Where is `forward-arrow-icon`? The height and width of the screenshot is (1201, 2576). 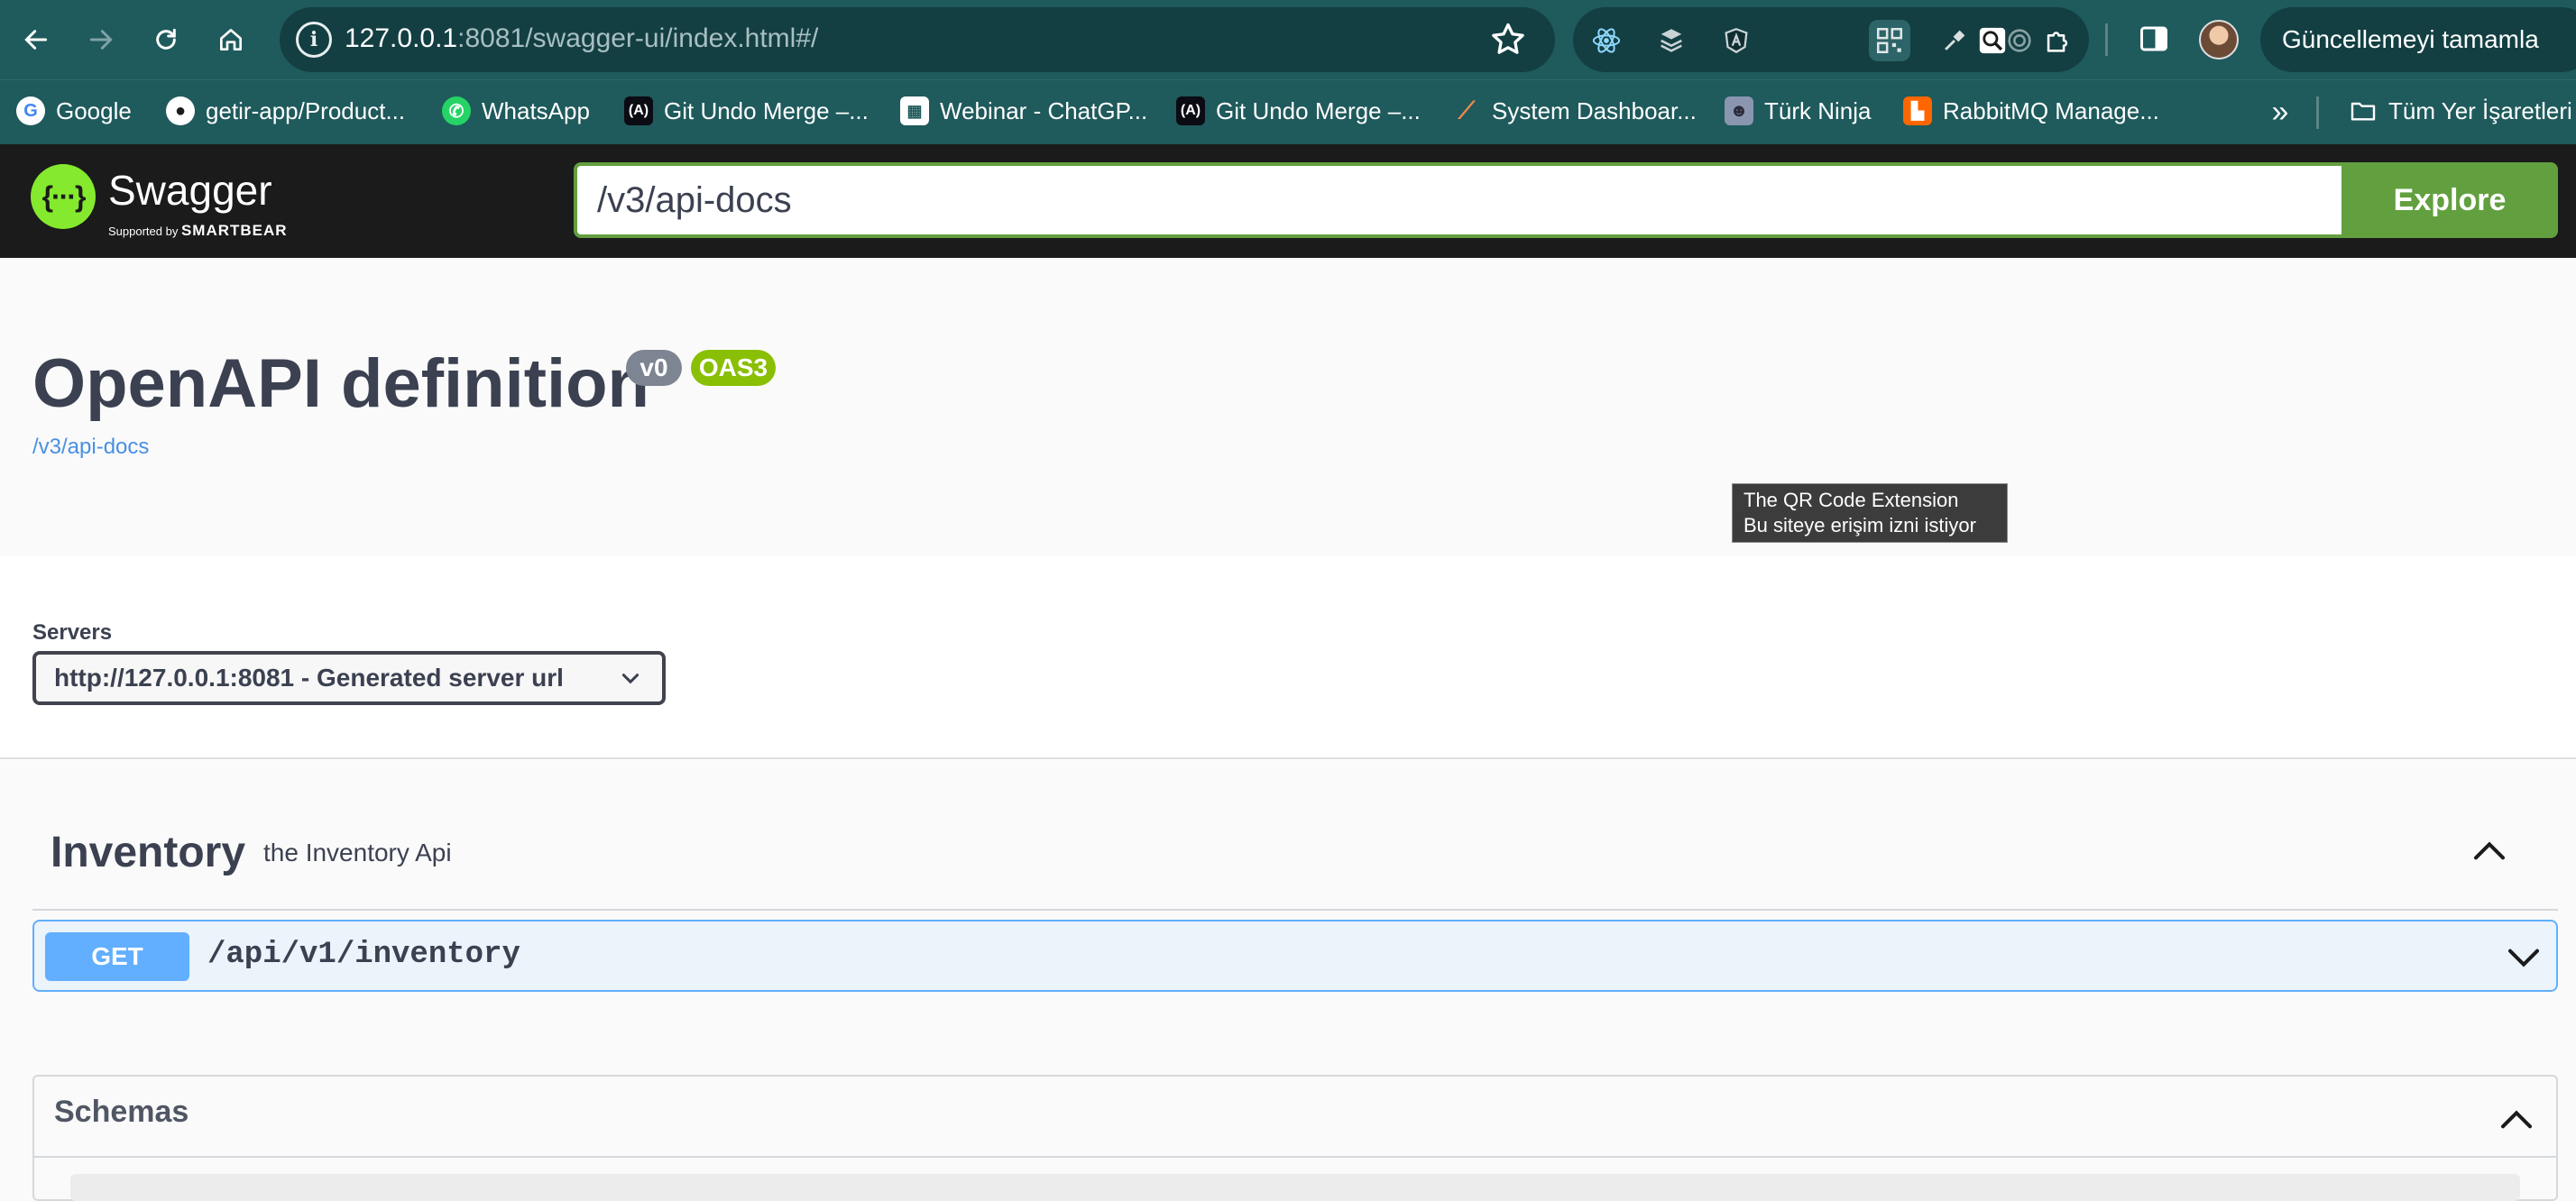
forward-arrow-icon is located at coordinates (101, 40).